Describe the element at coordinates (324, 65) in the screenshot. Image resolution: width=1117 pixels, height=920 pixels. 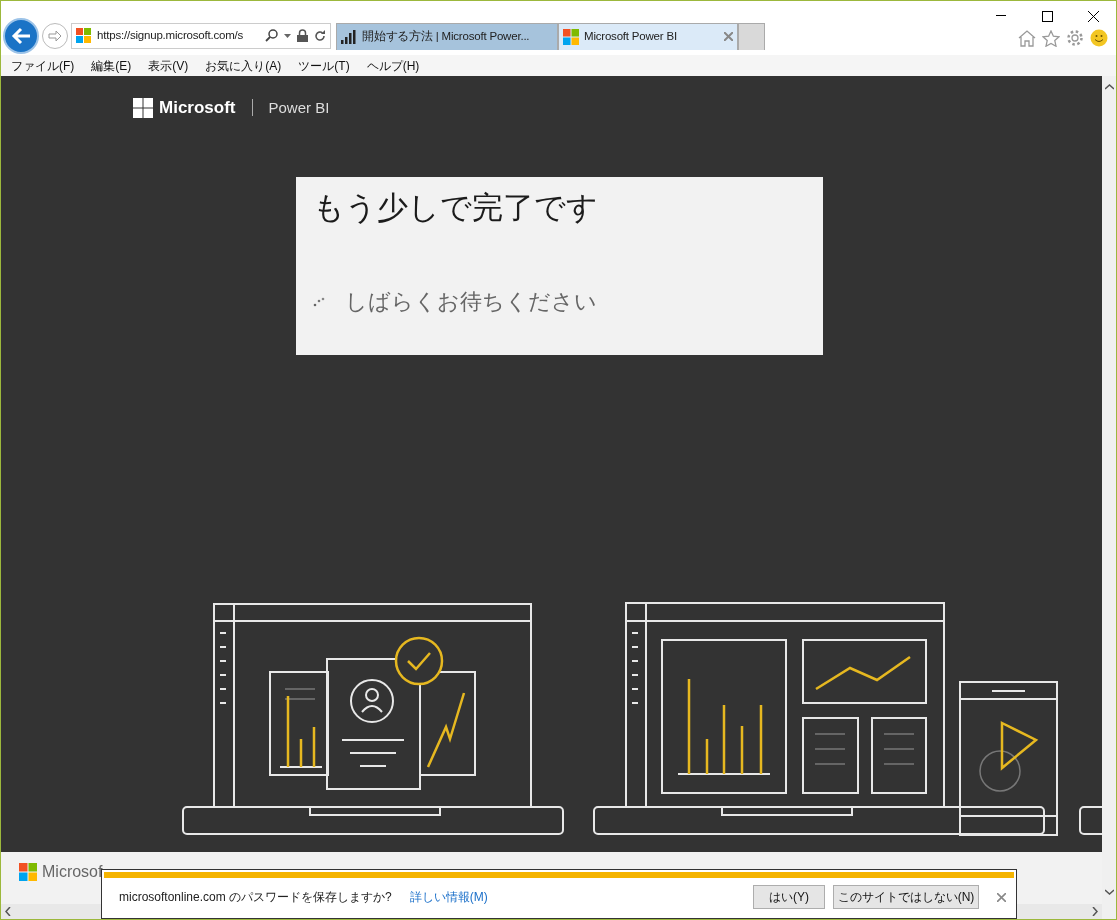
I see `menu-item: ツール(T)` at that location.